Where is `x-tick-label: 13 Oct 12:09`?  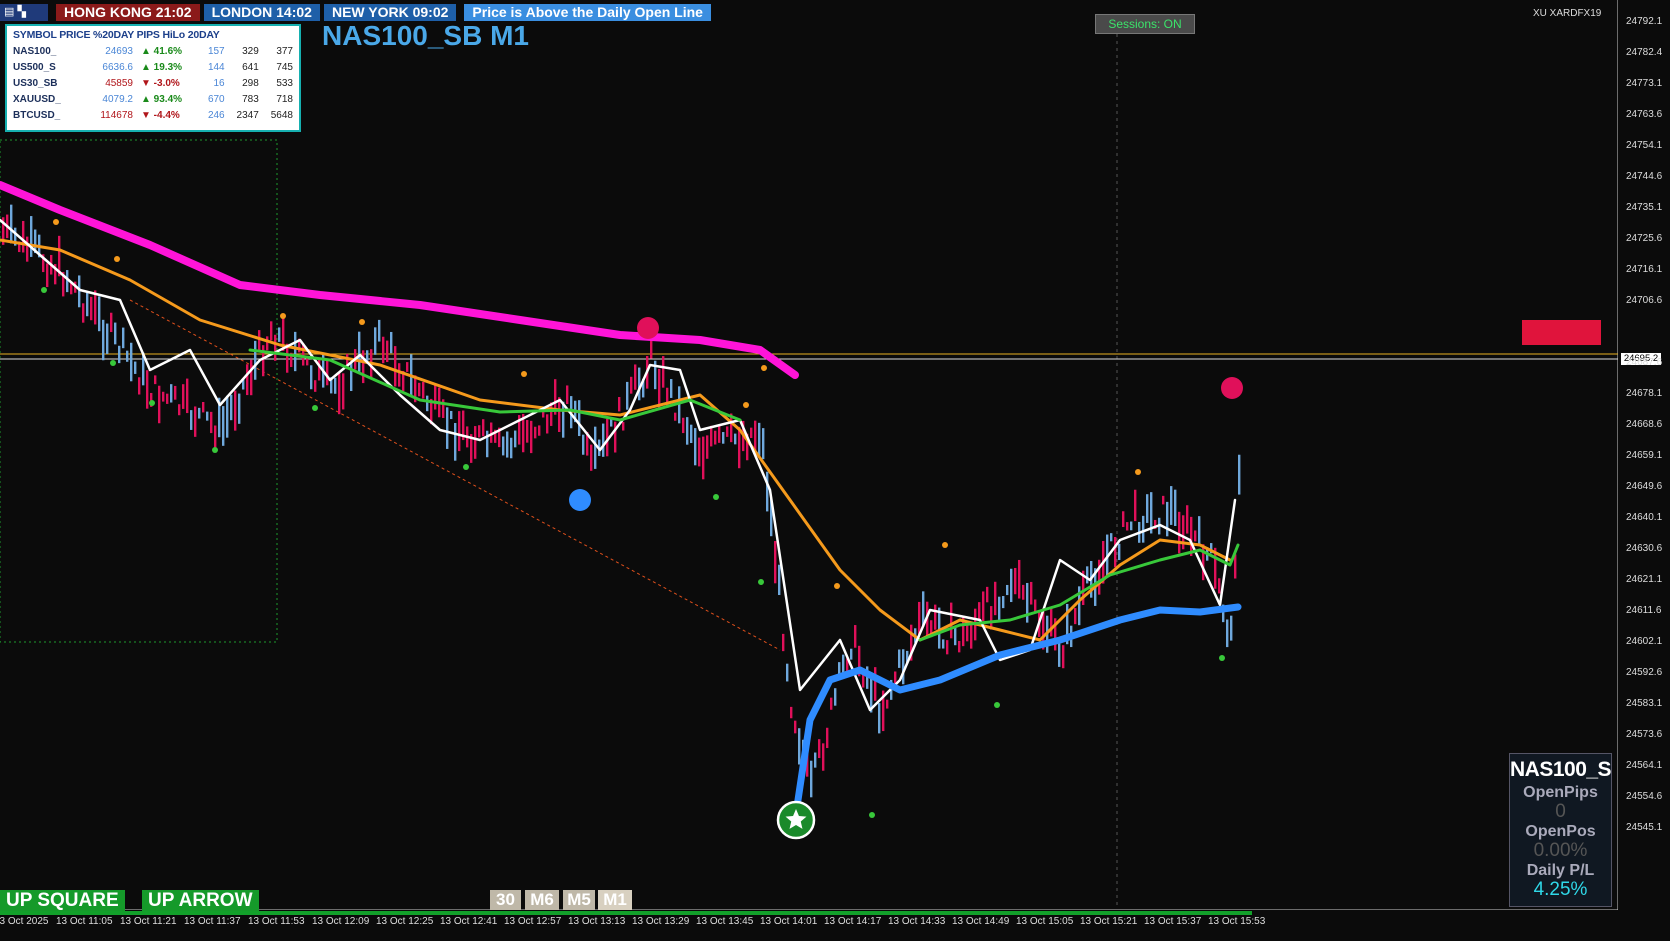 x-tick-label: 13 Oct 12:09 is located at coordinates (341, 921).